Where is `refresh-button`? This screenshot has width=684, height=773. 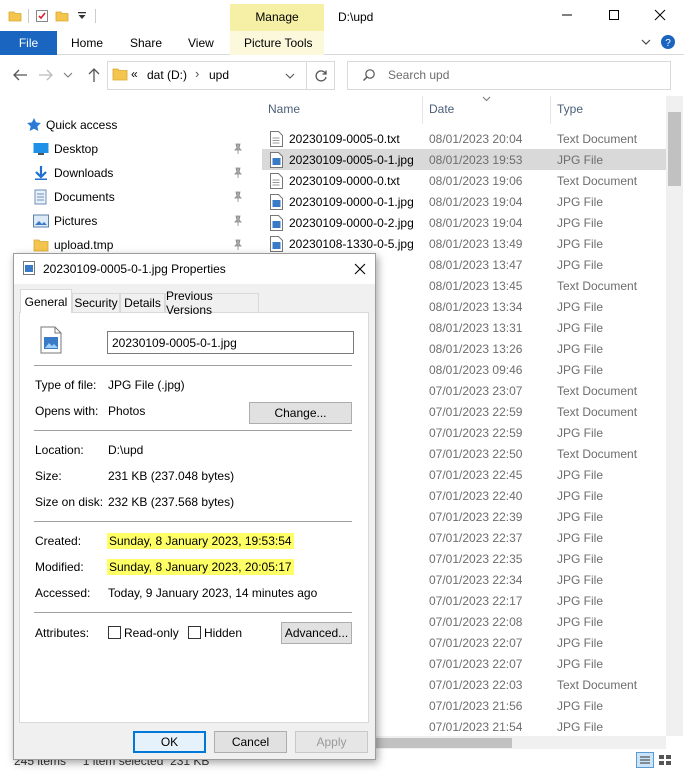
refresh-button is located at coordinates (320, 75).